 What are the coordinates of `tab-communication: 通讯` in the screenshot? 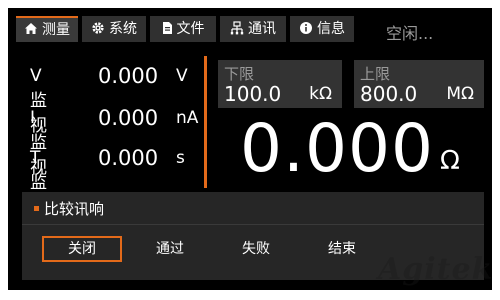 It's located at (253, 29).